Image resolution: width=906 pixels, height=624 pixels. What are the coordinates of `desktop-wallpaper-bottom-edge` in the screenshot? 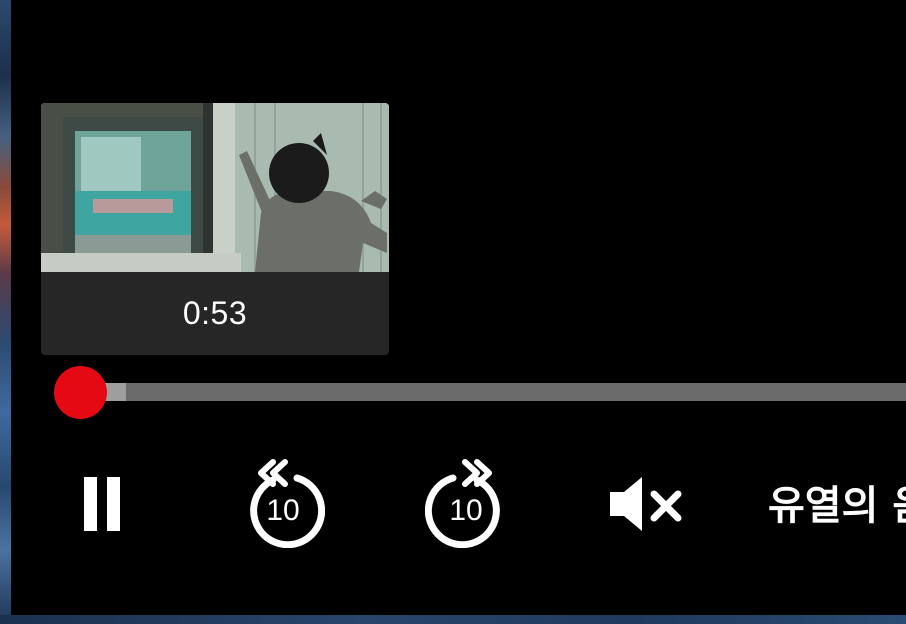 It's located at (453, 619).